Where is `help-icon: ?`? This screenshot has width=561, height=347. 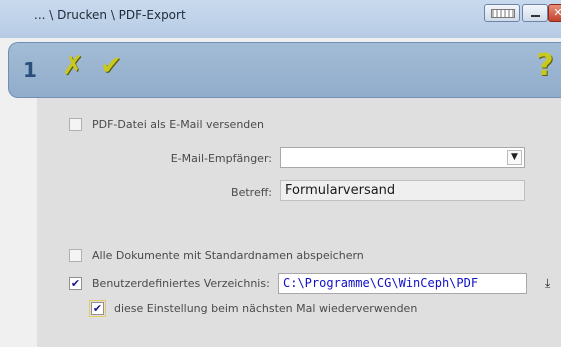 help-icon: ? is located at coordinates (545, 66).